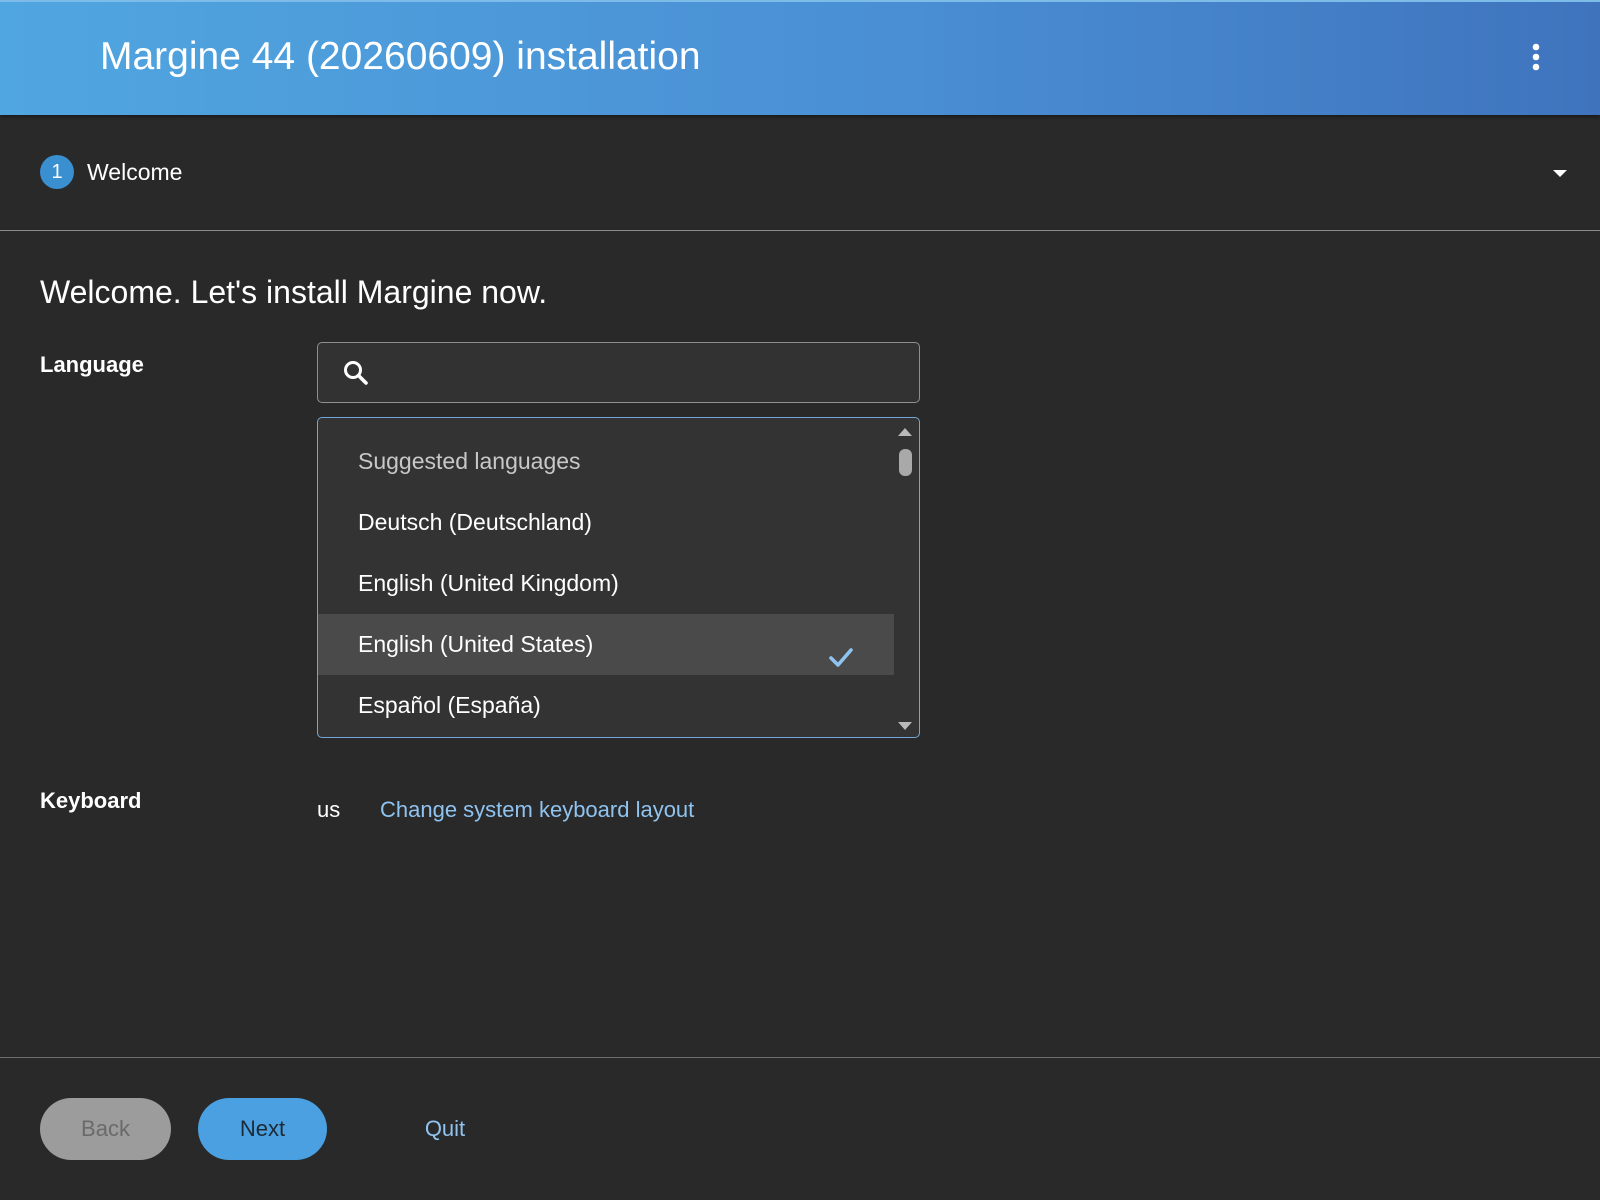 Image resolution: width=1600 pixels, height=1200 pixels. What do you see at coordinates (905, 430) in the screenshot?
I see `scroll-up-arrow-icon` at bounding box center [905, 430].